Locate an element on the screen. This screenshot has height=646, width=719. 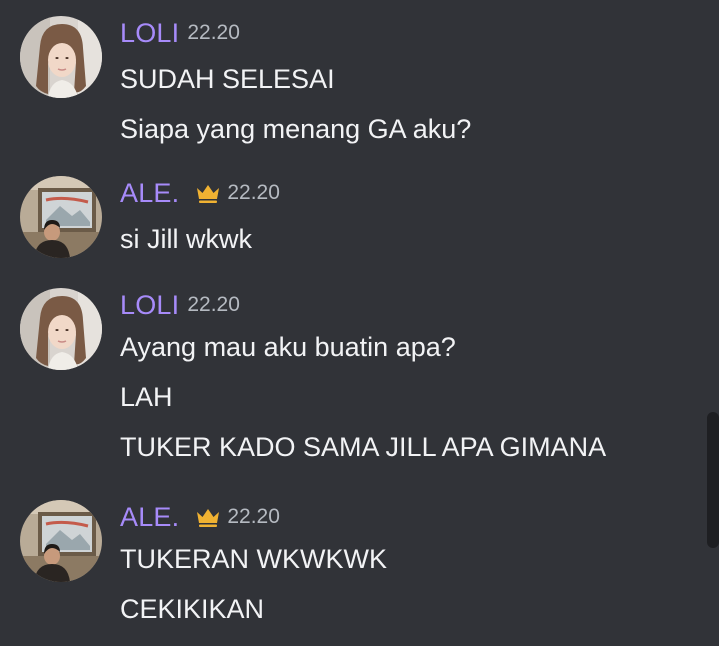
message-text: si Jill wkwk is located at coordinates (186, 239).